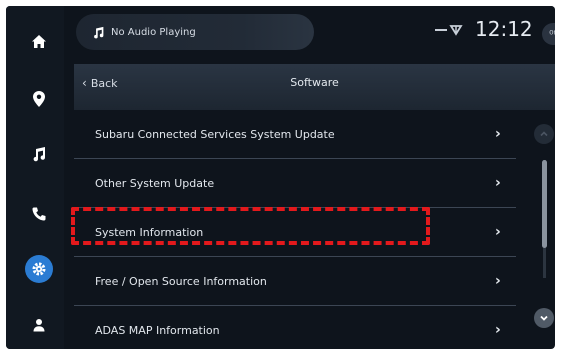  I want to click on page-title: Software, so click(314, 82).